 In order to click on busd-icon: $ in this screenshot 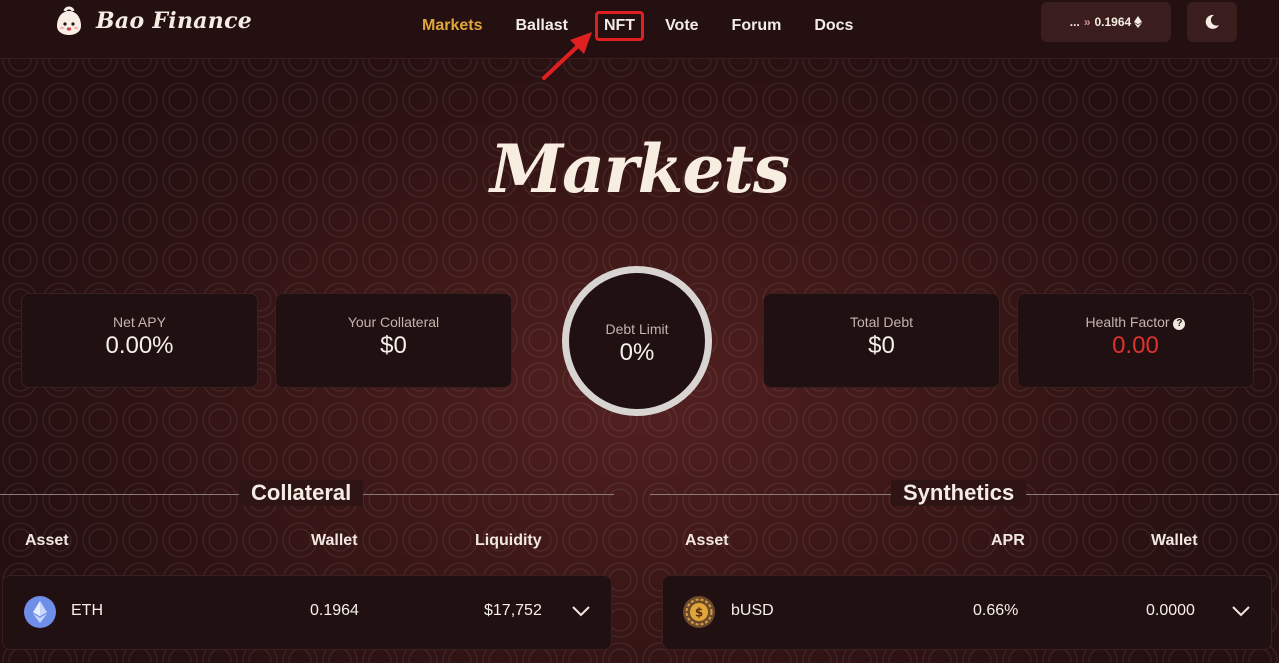, I will do `click(699, 612)`.